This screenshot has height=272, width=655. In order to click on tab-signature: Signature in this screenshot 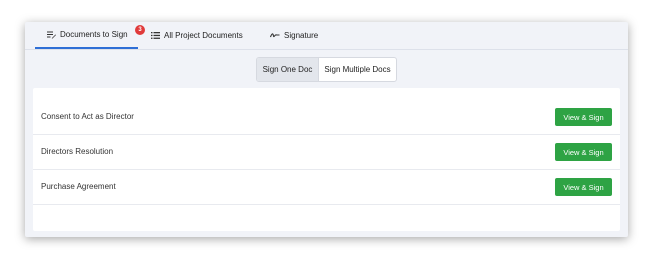, I will do `click(294, 35)`.